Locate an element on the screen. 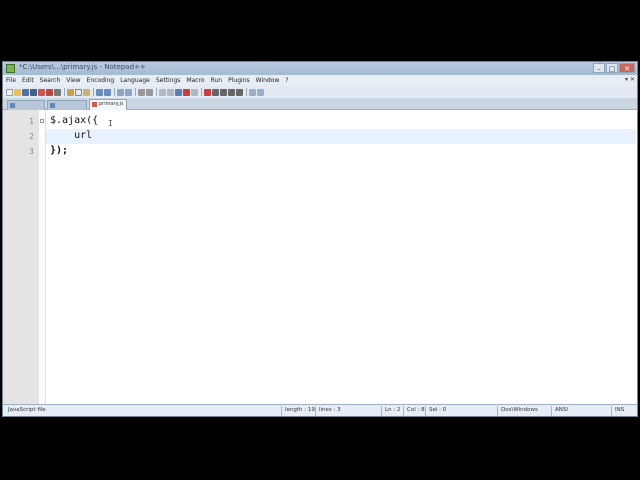  zoom-out-icon is located at coordinates (149, 92).